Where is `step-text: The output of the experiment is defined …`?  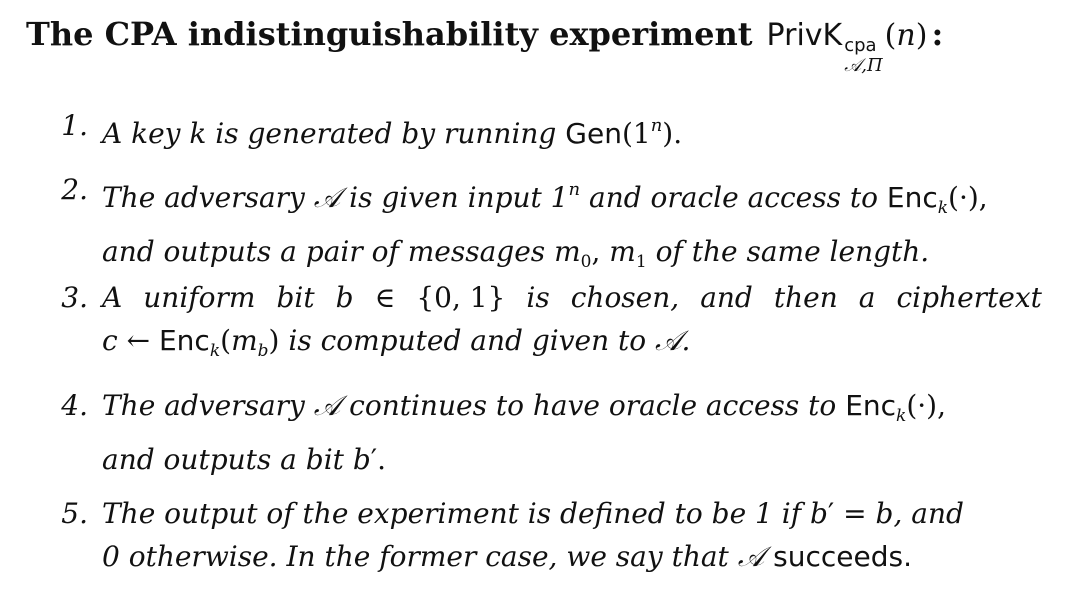 step-text: The output of the experiment is defined … is located at coordinates (577, 535).